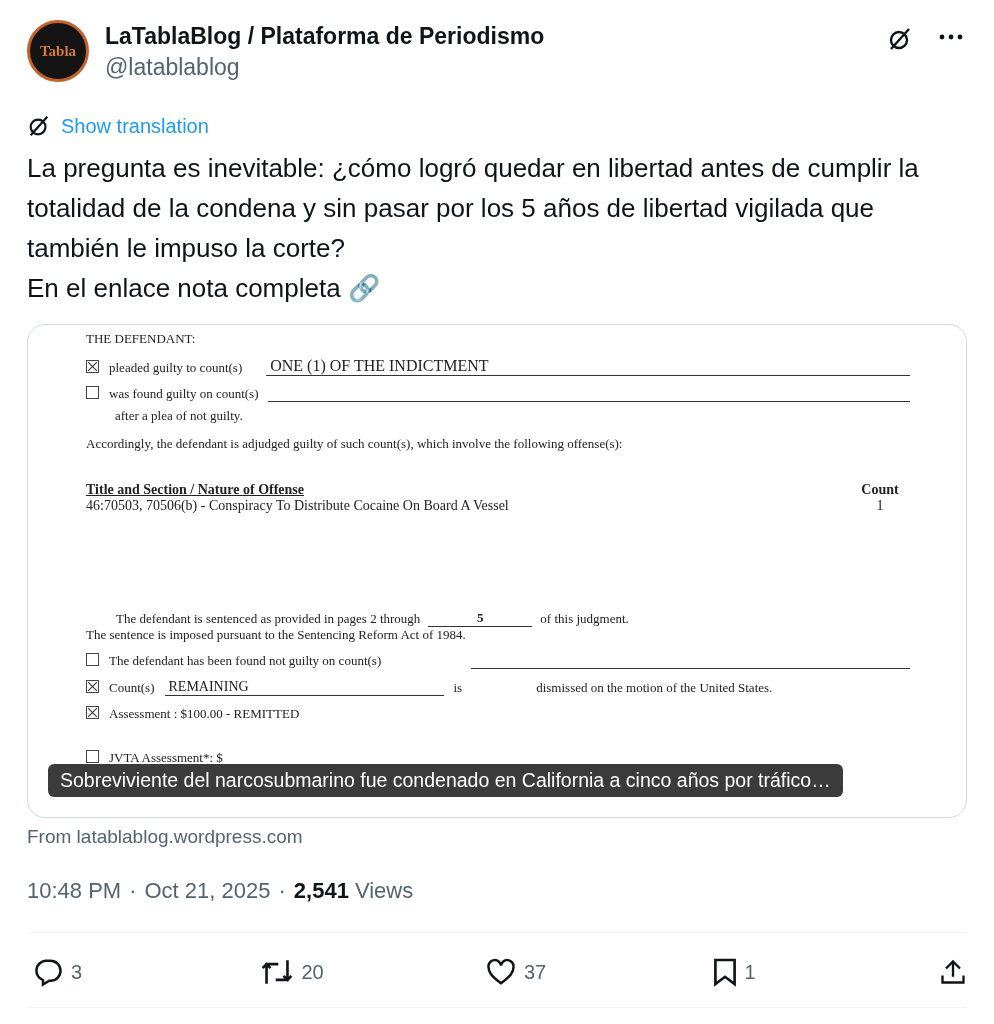 The width and height of the screenshot is (994, 1024). I want to click on document-text: The defendant is sentenced as provided in pages 2 through, so click(268, 619).